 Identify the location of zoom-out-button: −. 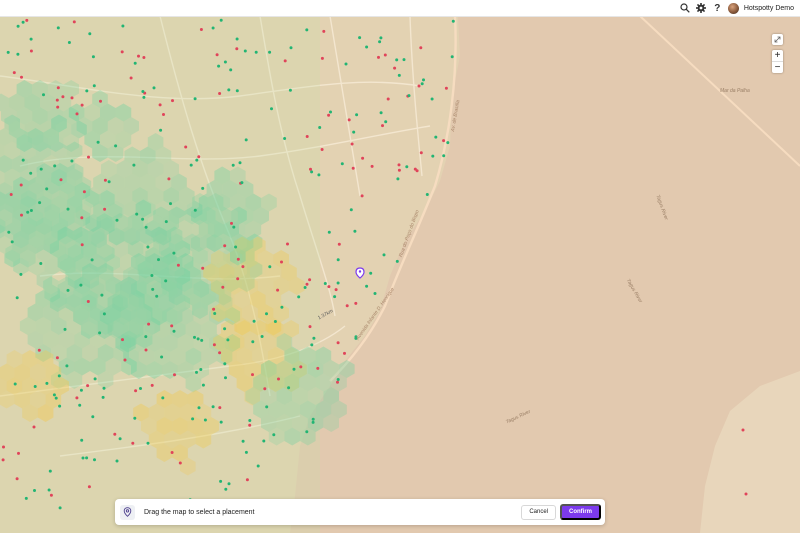
(777, 67).